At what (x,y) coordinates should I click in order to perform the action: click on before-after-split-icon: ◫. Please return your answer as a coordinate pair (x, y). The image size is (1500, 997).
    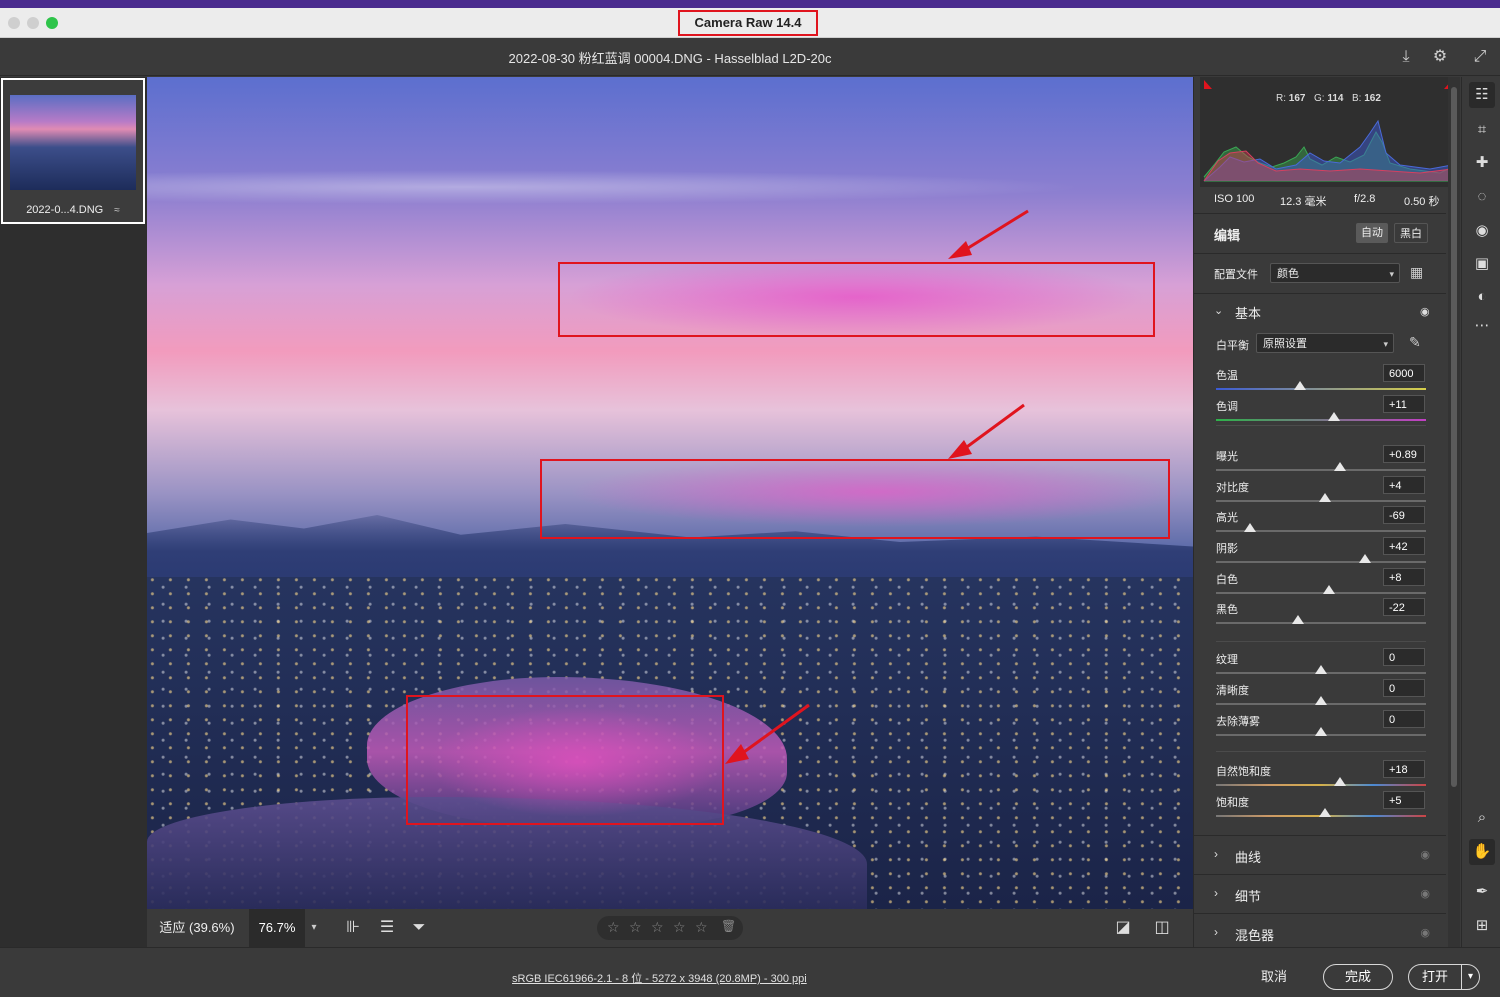
    Looking at the image, I should click on (1162, 928).